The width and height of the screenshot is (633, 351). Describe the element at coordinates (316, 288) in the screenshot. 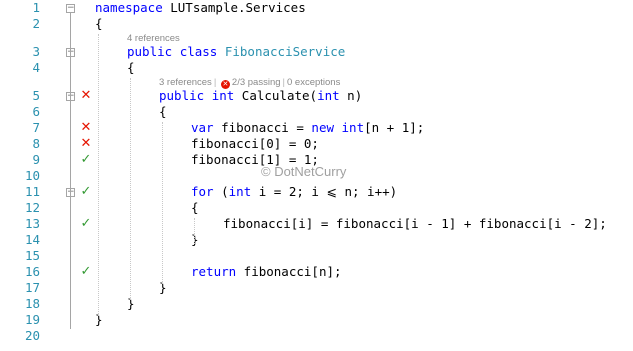

I see `code-line: 17}` at that location.